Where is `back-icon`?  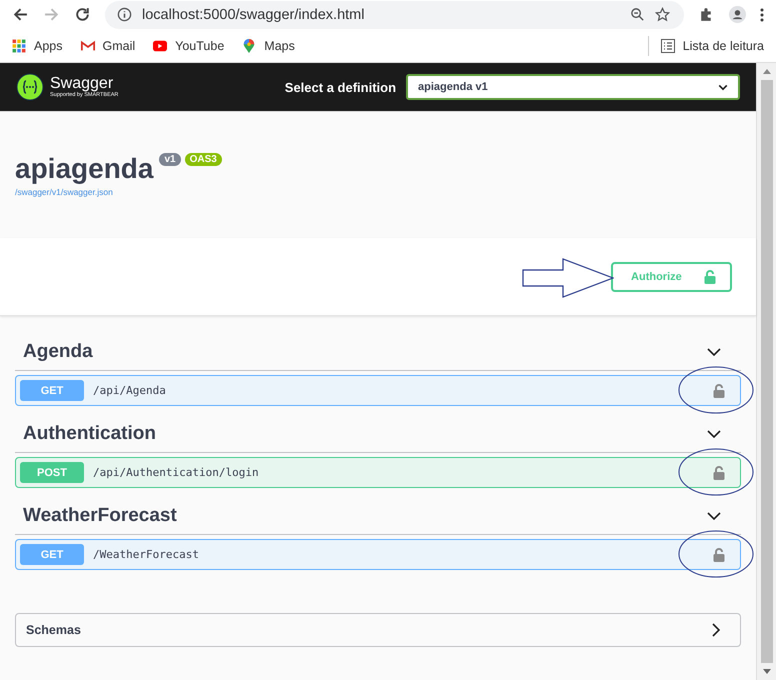
back-icon is located at coordinates (20, 14).